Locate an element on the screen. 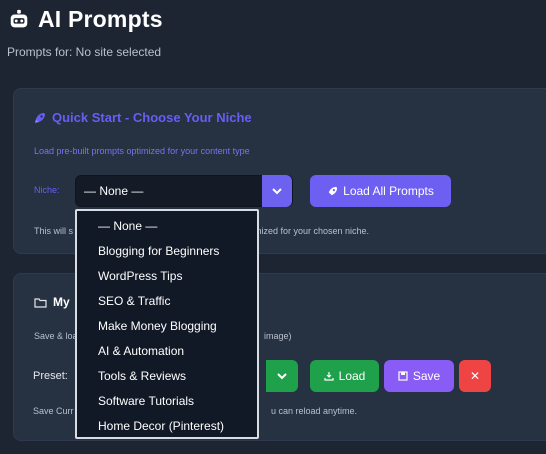 The image size is (546, 454). niche-option: — None — is located at coordinates (167, 227).